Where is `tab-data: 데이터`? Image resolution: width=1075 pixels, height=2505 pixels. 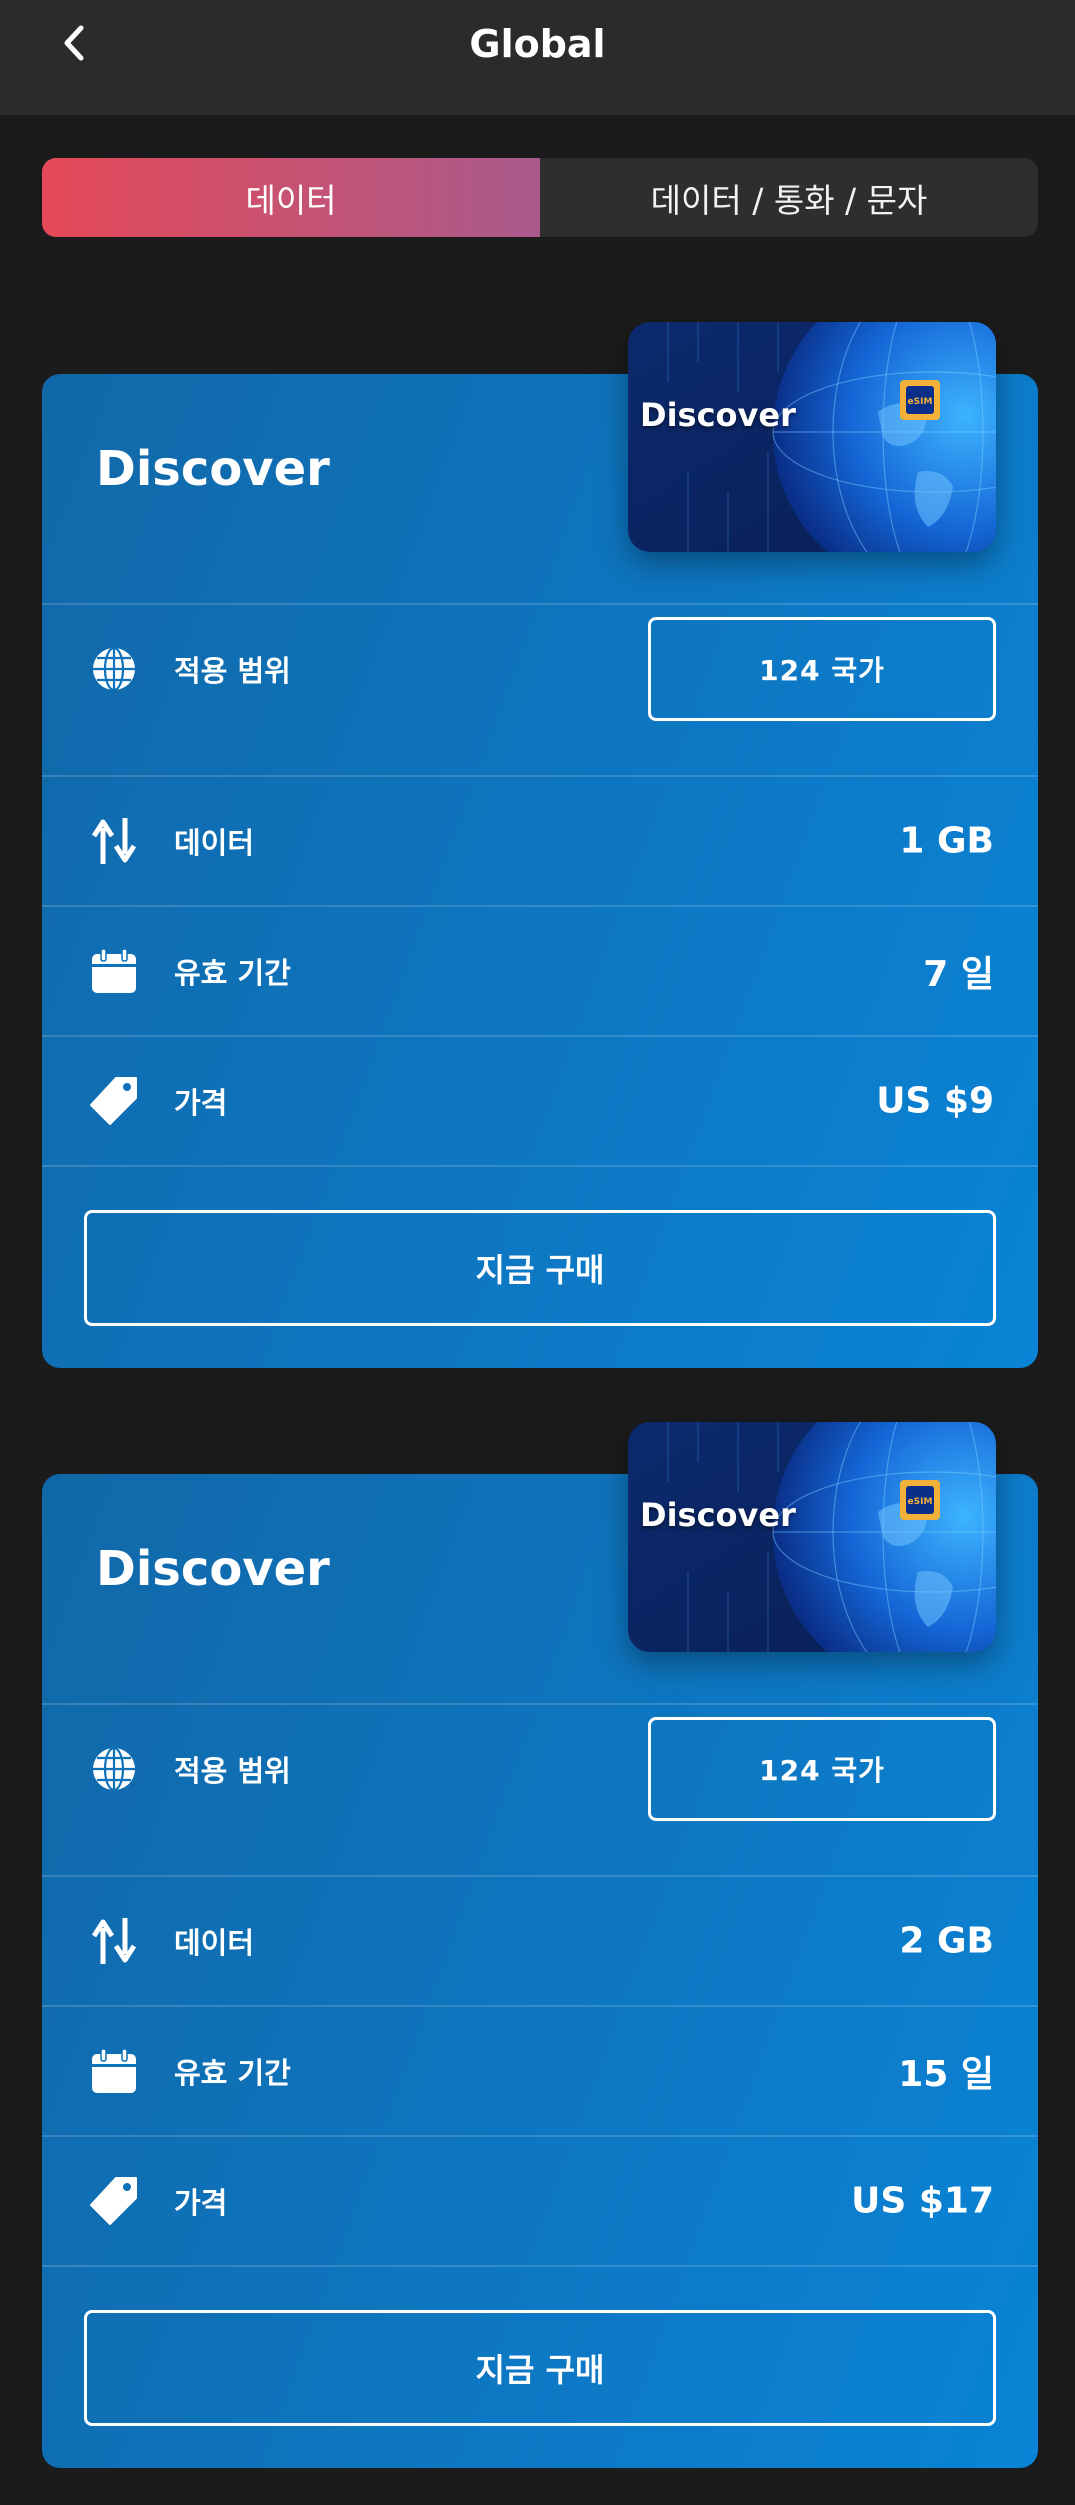
tab-data: 데이터 is located at coordinates (291, 197).